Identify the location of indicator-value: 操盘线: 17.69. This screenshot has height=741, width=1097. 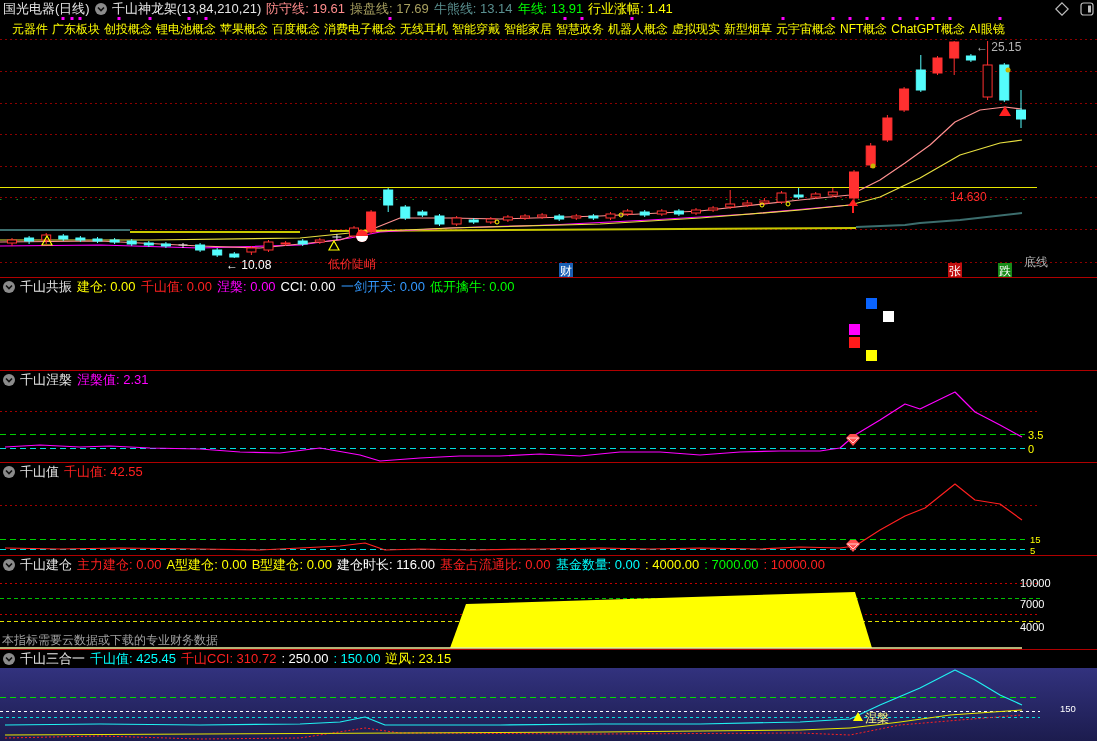
(389, 8).